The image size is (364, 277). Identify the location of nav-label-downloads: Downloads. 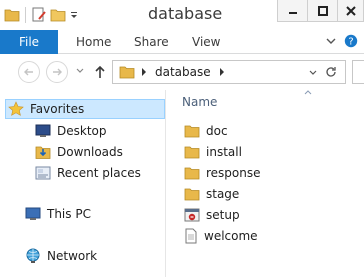
(90, 152).